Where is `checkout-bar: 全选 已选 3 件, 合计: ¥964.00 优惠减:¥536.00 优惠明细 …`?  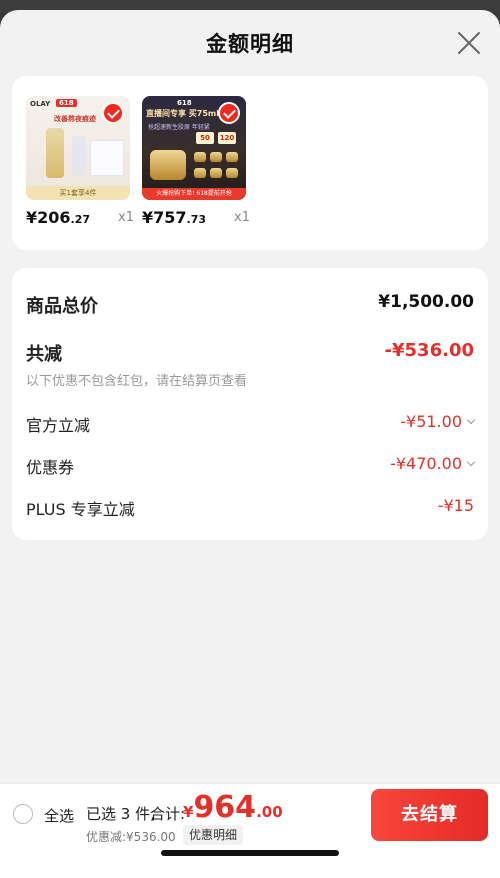
checkout-bar: 全选 已选 3 件, 合计: ¥964.00 优惠减:¥536.00 优惠明细 … is located at coordinates (250, 830).